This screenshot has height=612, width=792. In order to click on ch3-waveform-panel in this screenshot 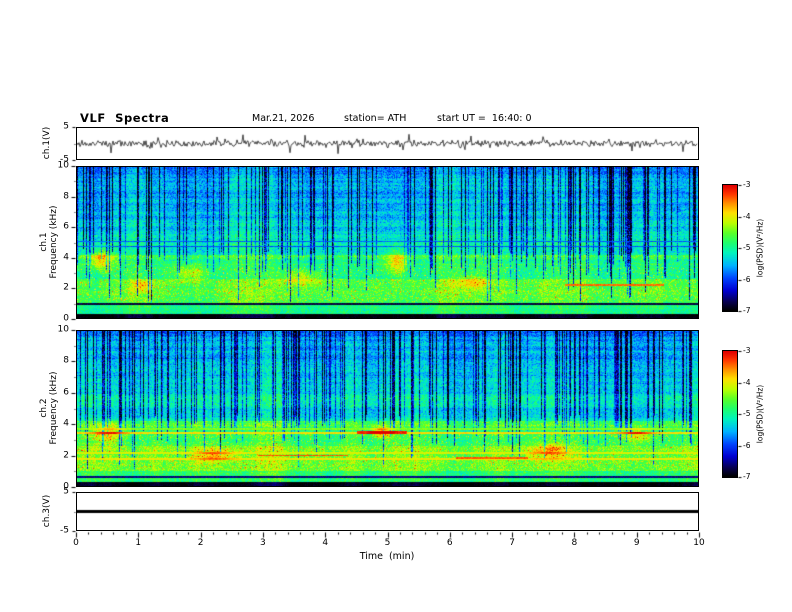, I will do `click(387, 511)`.